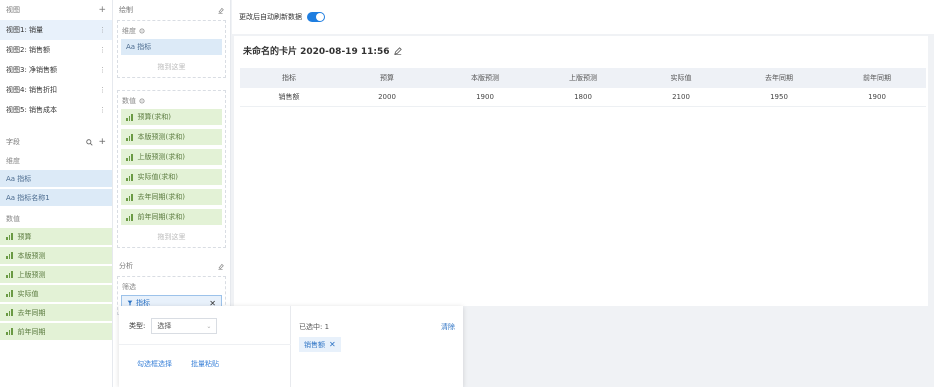 This screenshot has height=387, width=934. Describe the element at coordinates (779, 97) in the screenshot. I see `table-cell: 1950` at that location.